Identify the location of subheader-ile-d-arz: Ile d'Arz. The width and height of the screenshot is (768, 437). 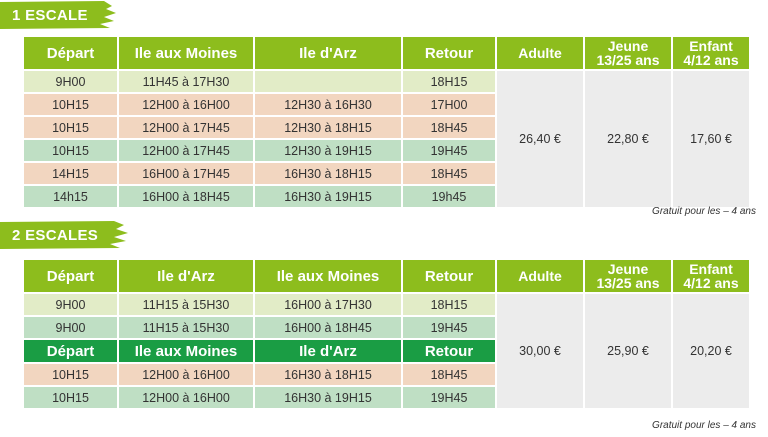
(328, 351).